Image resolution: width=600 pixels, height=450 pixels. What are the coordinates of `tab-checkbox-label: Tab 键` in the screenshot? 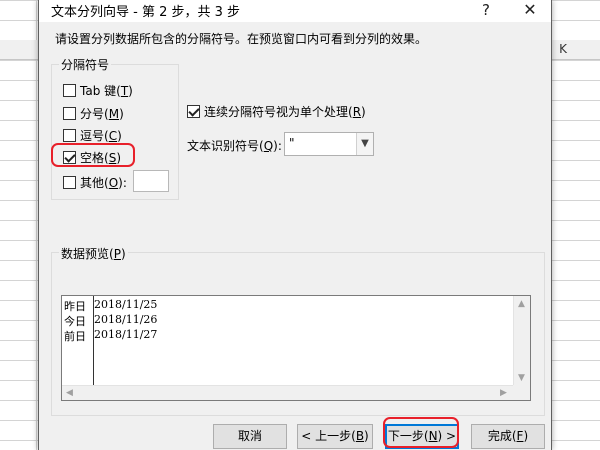 It's located at (98, 91).